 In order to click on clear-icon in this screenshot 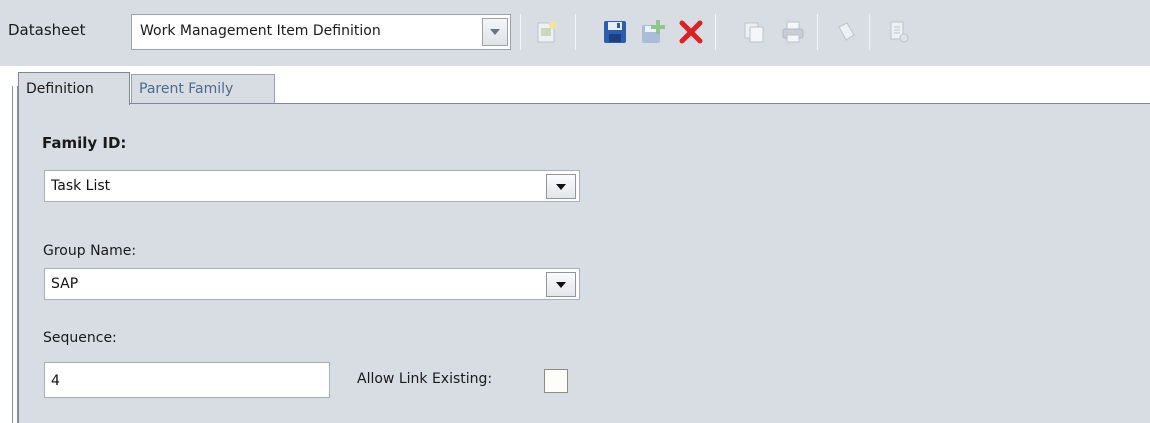, I will do `click(846, 32)`.